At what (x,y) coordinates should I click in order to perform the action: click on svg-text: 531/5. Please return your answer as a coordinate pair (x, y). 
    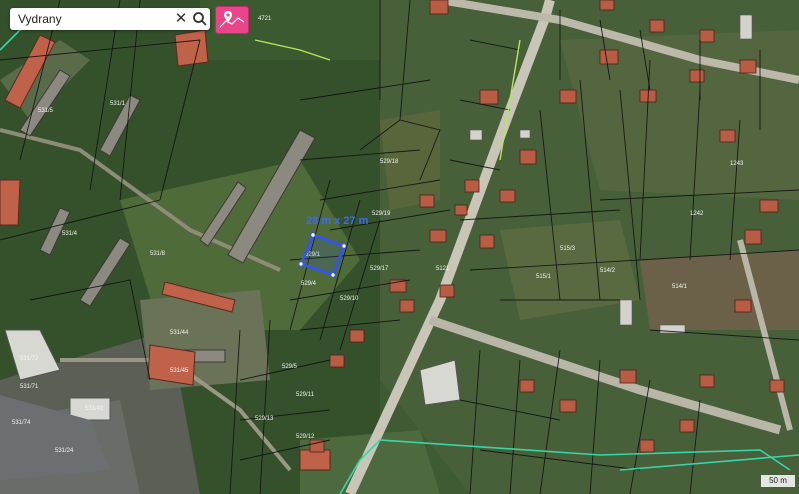
    Looking at the image, I should click on (46, 111).